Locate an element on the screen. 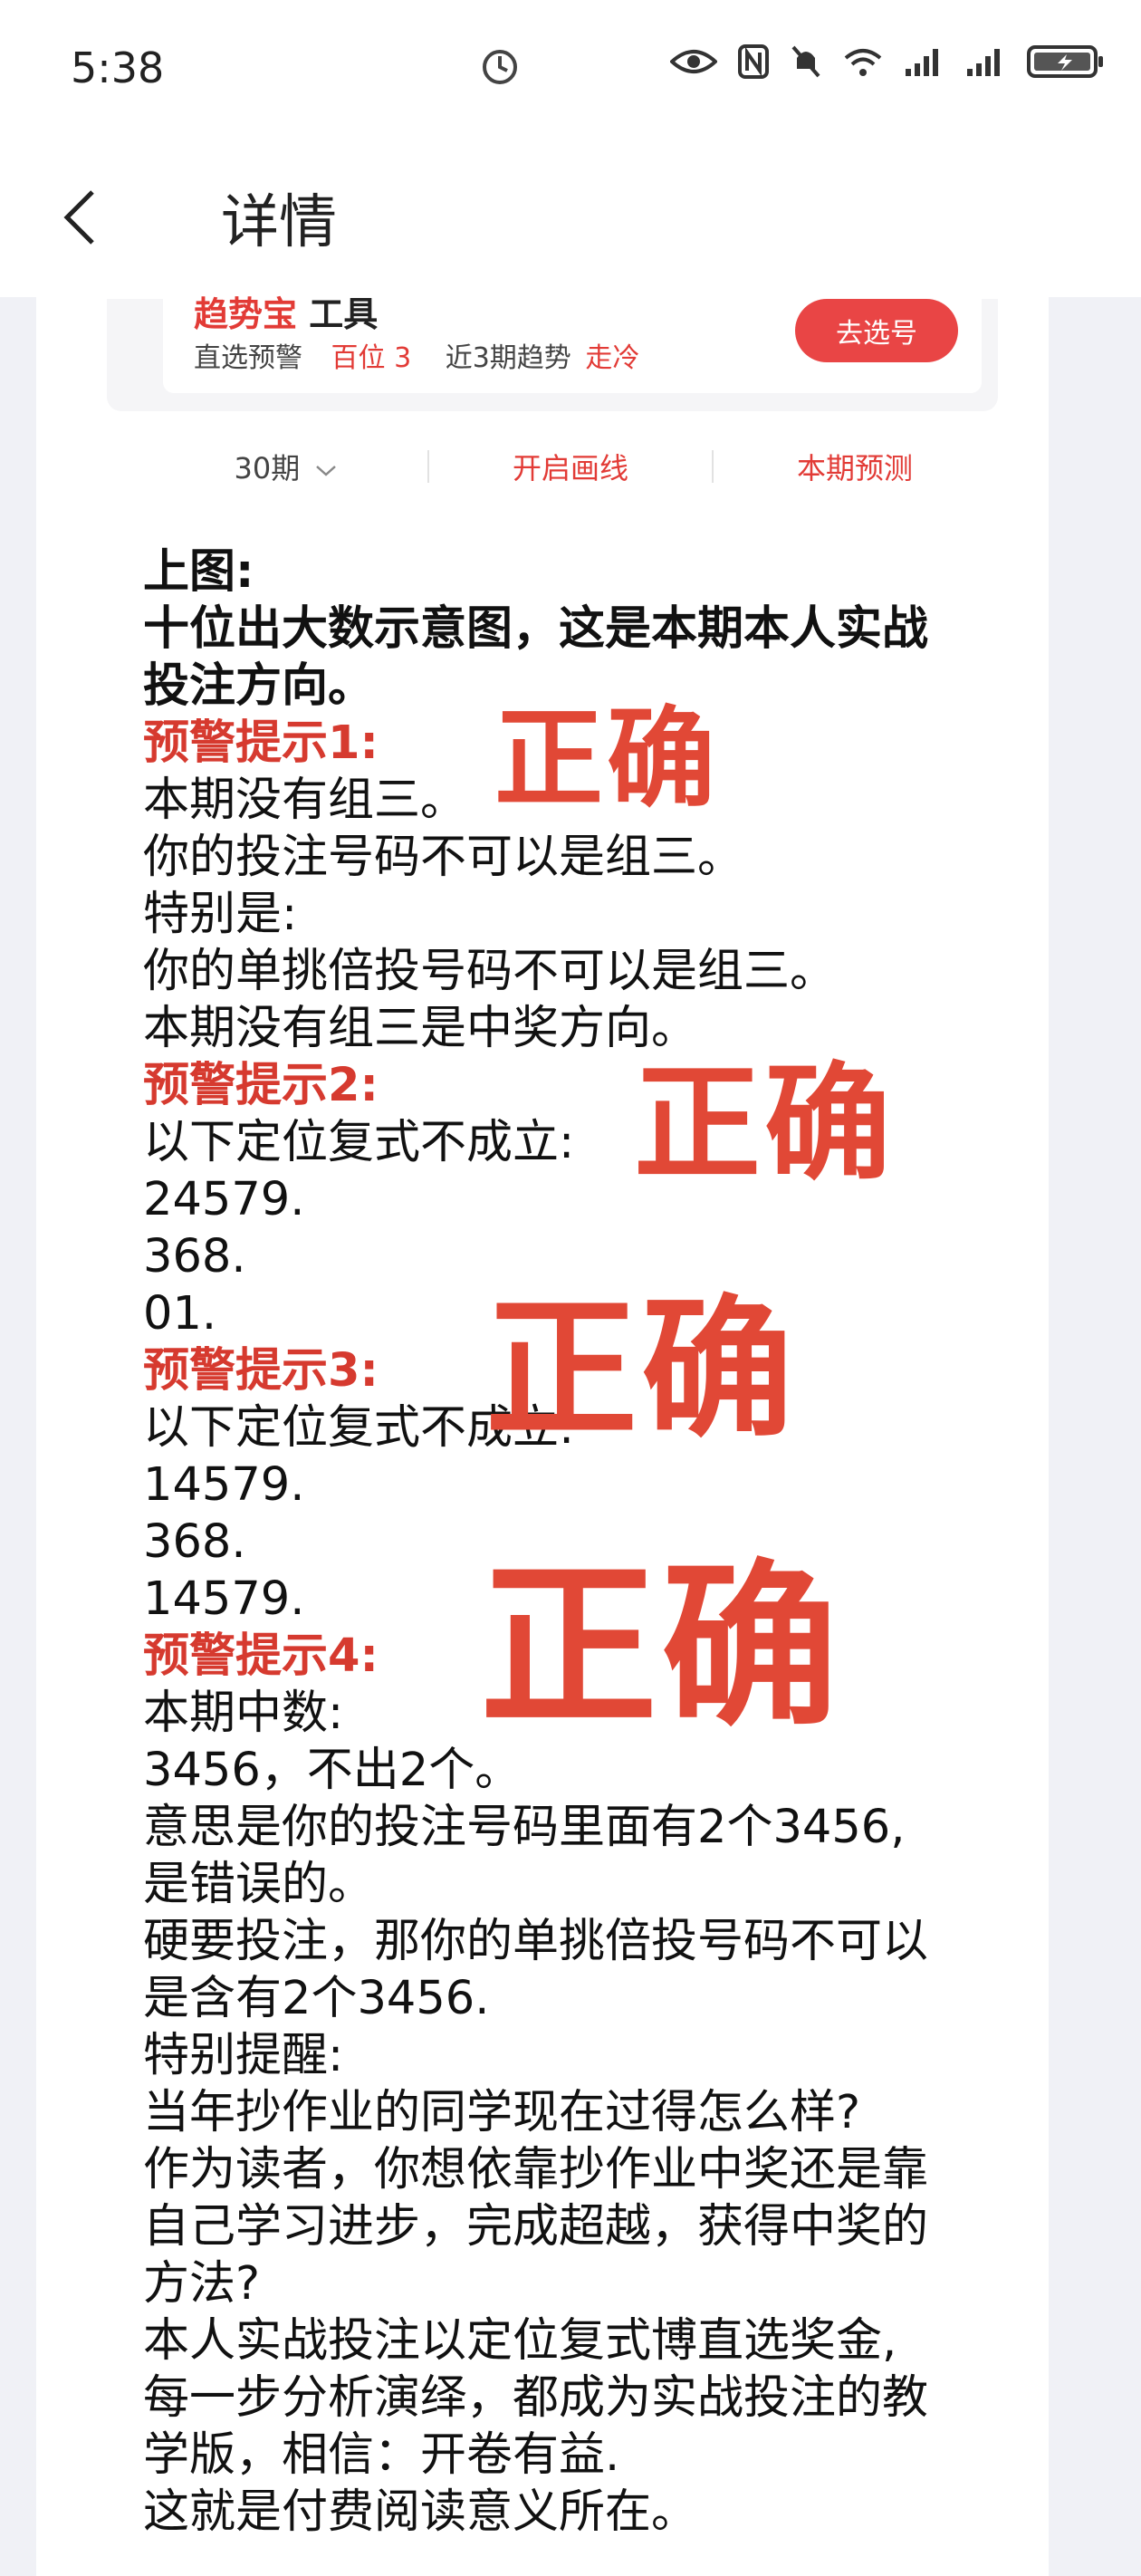 This screenshot has height=2576, width=1141. right-gutter is located at coordinates (1095, 1436).